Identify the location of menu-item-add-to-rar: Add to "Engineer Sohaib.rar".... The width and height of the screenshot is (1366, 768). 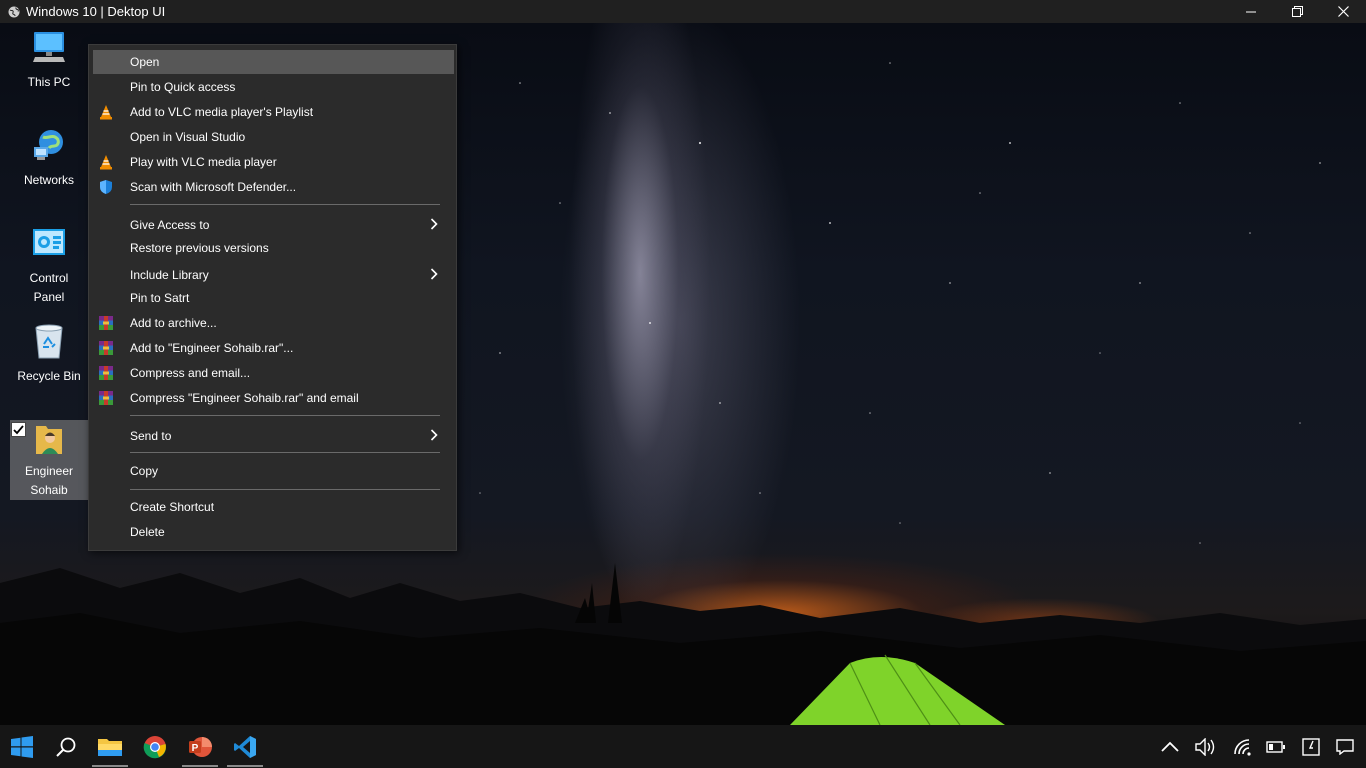
(273, 348).